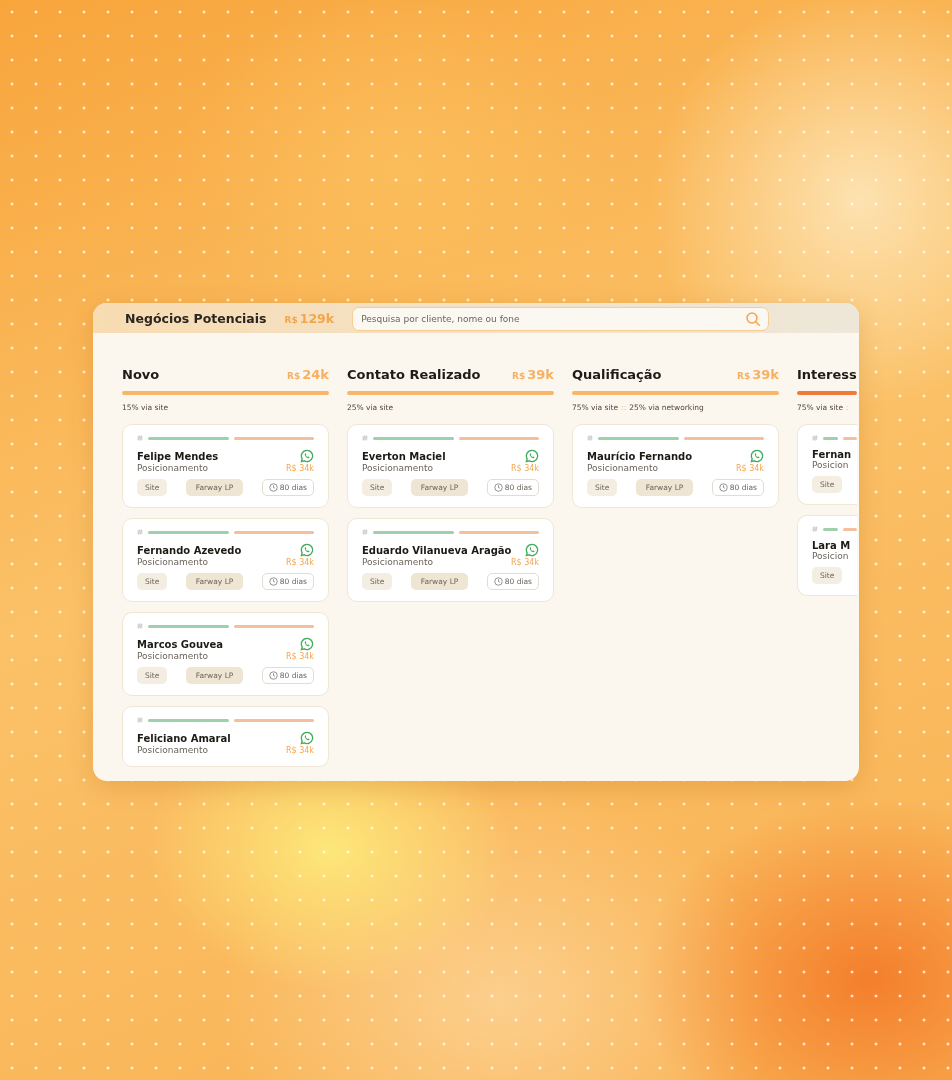 The height and width of the screenshot is (1080, 952). I want to click on page-title: Negócios Potenciais, so click(196, 318).